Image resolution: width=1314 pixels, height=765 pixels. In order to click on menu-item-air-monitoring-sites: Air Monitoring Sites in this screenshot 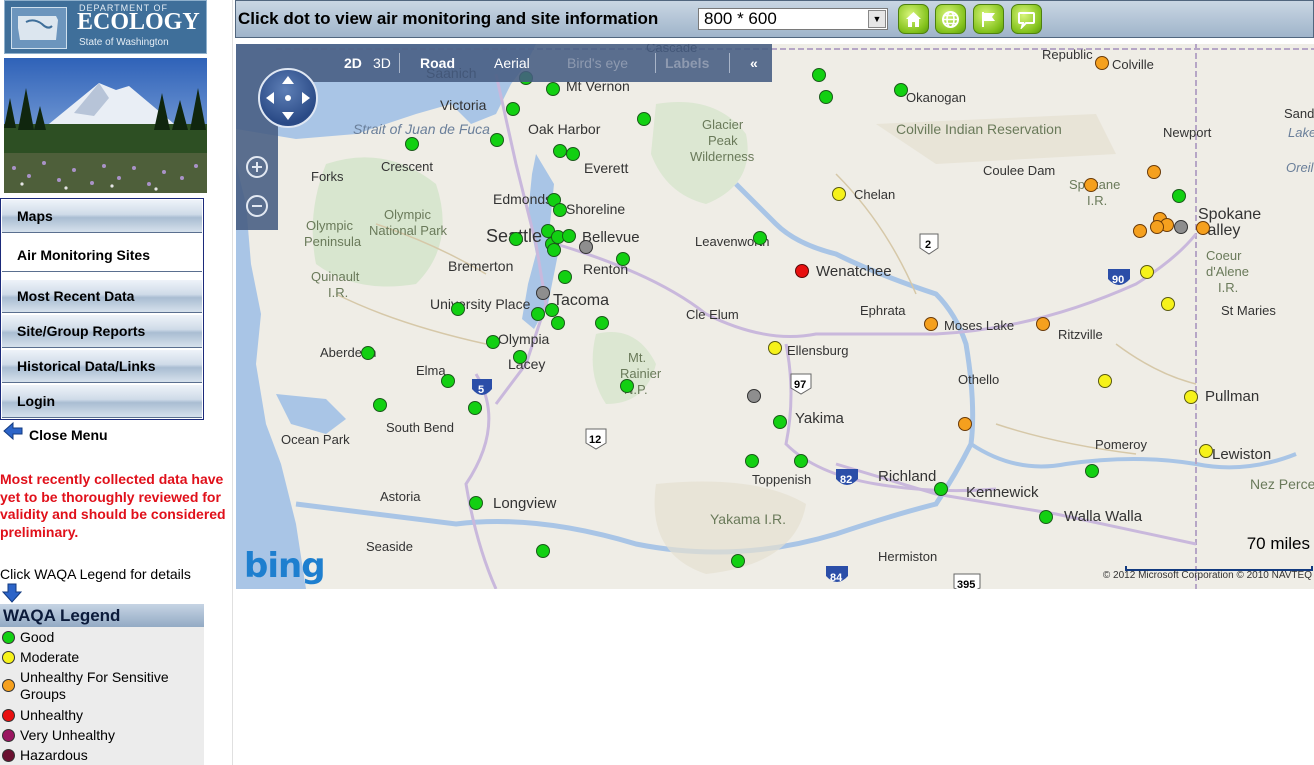, I will do `click(102, 255)`.